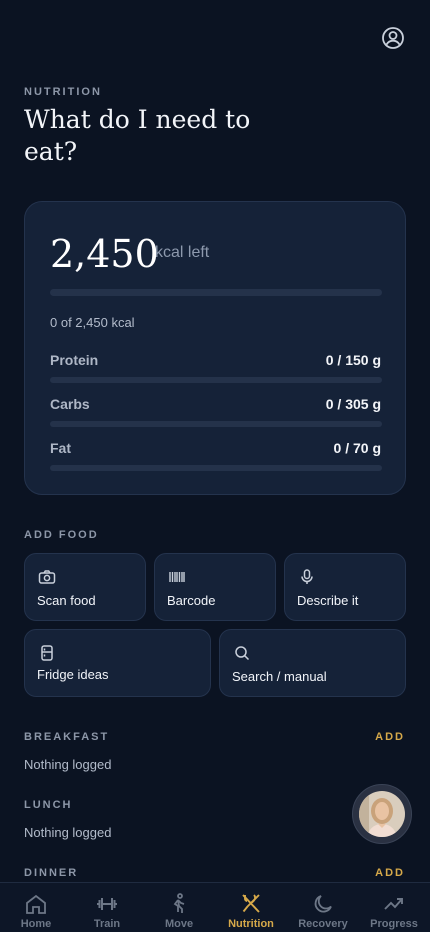 This screenshot has width=430, height=932. I want to click on user-icon, so click(393, 38).